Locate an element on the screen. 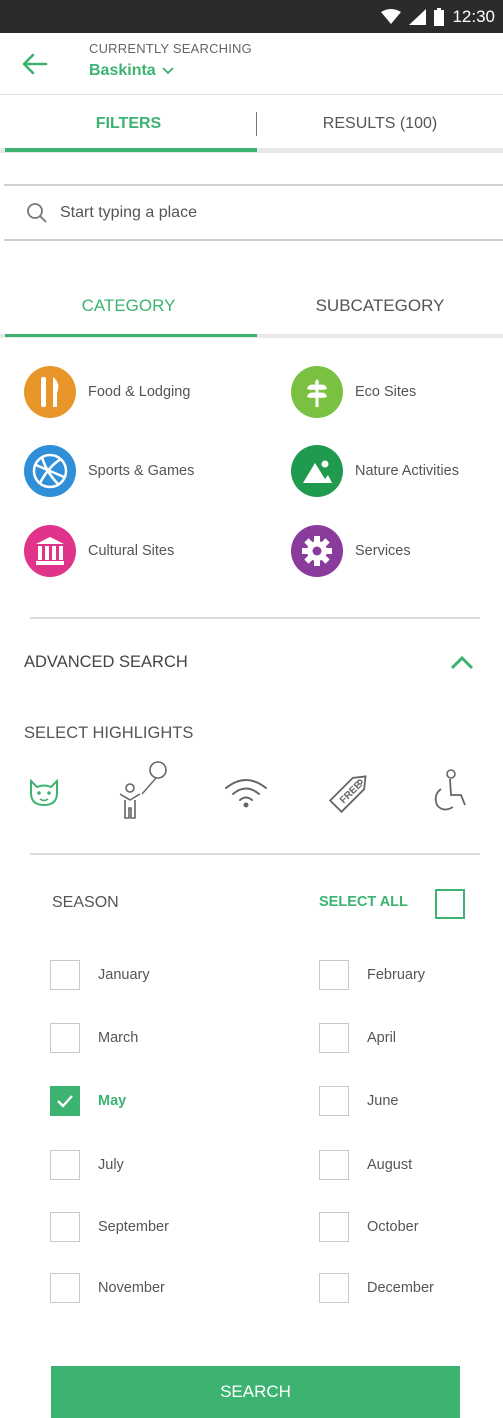 The image size is (503, 1418). month-label: August is located at coordinates (390, 1165).